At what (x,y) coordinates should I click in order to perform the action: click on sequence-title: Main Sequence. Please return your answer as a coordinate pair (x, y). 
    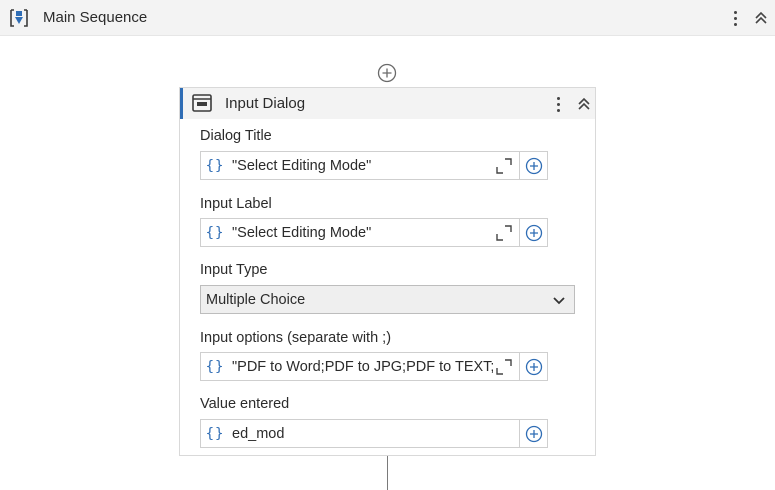
    Looking at the image, I should click on (95, 17).